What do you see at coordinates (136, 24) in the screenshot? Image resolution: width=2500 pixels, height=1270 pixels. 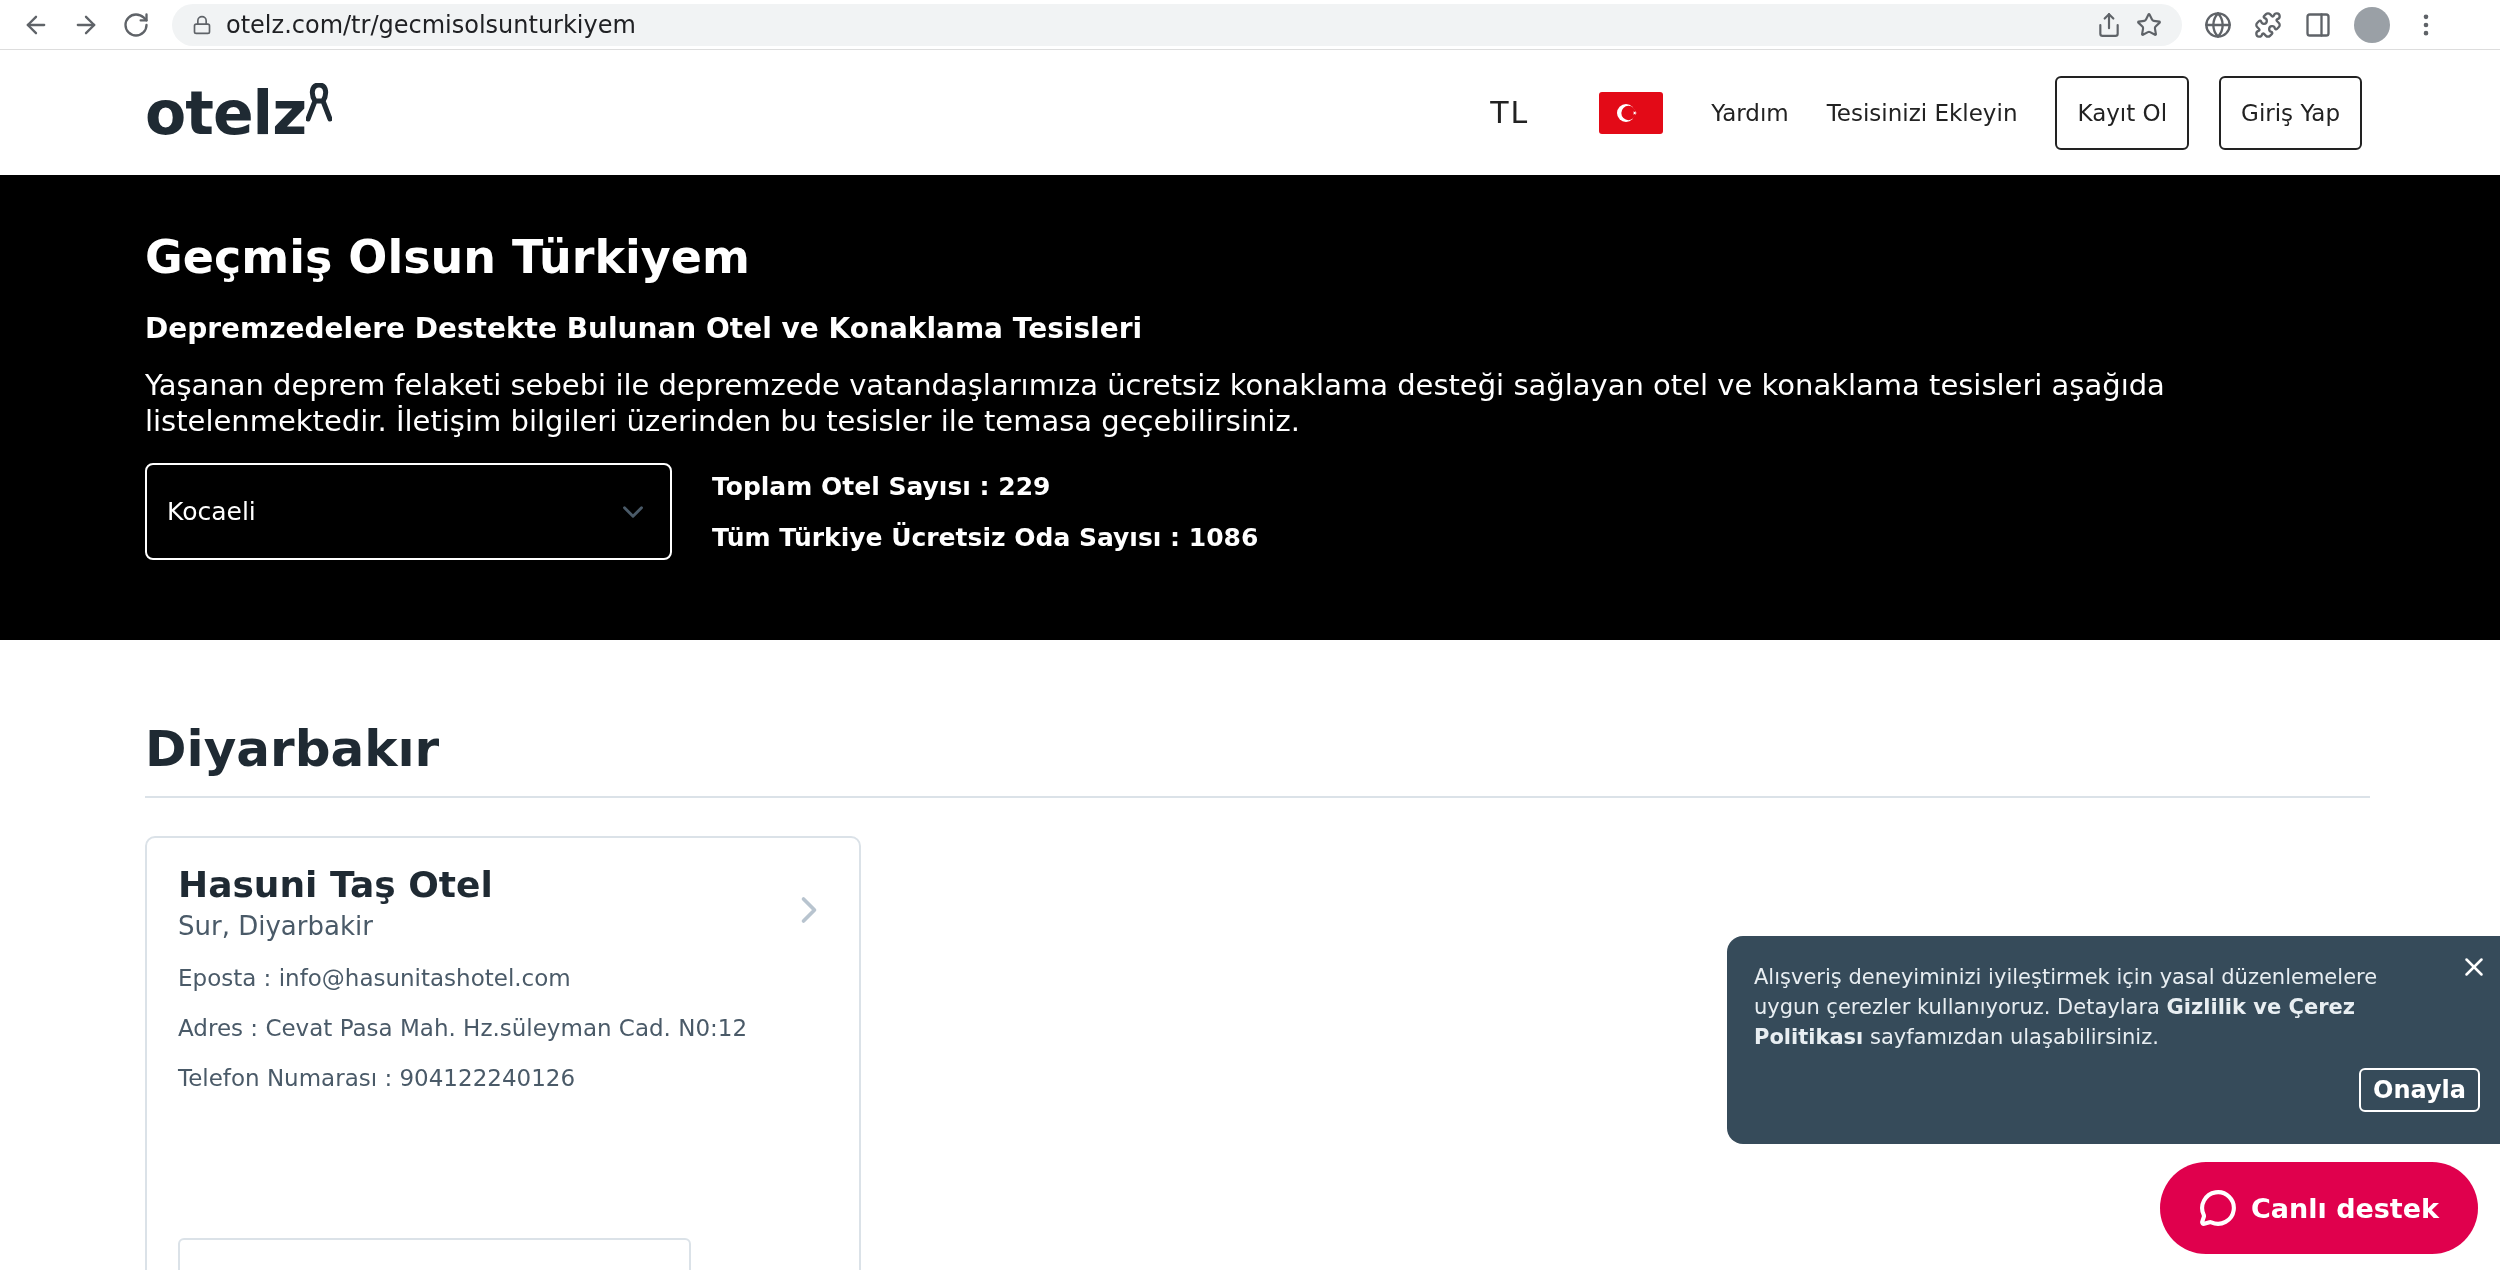 I see `reload-icon` at bounding box center [136, 24].